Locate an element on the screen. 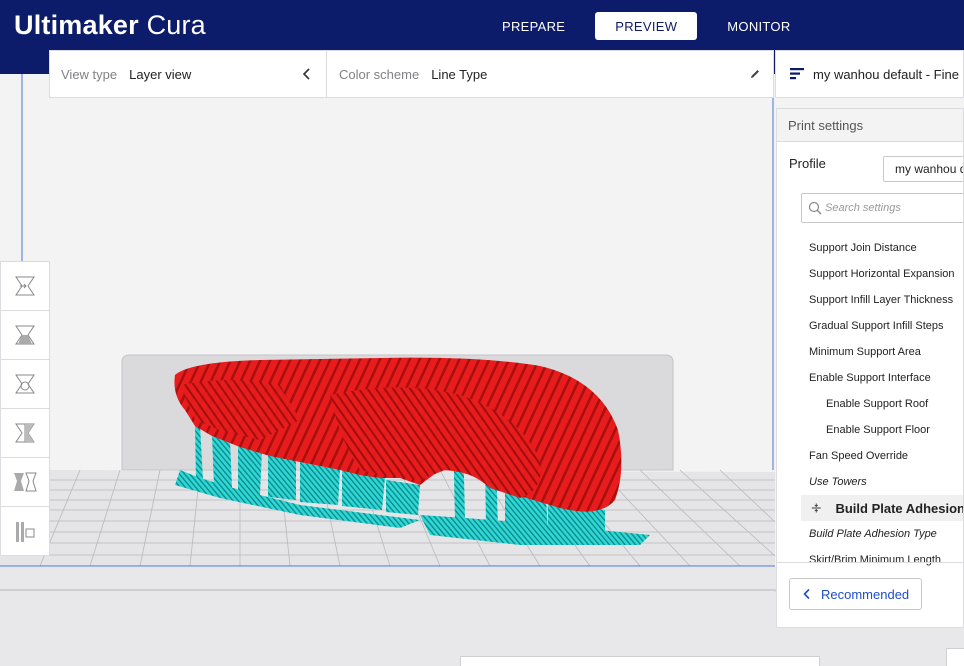 This screenshot has width=964, height=666. corner-panel-edge is located at coordinates (955, 657).